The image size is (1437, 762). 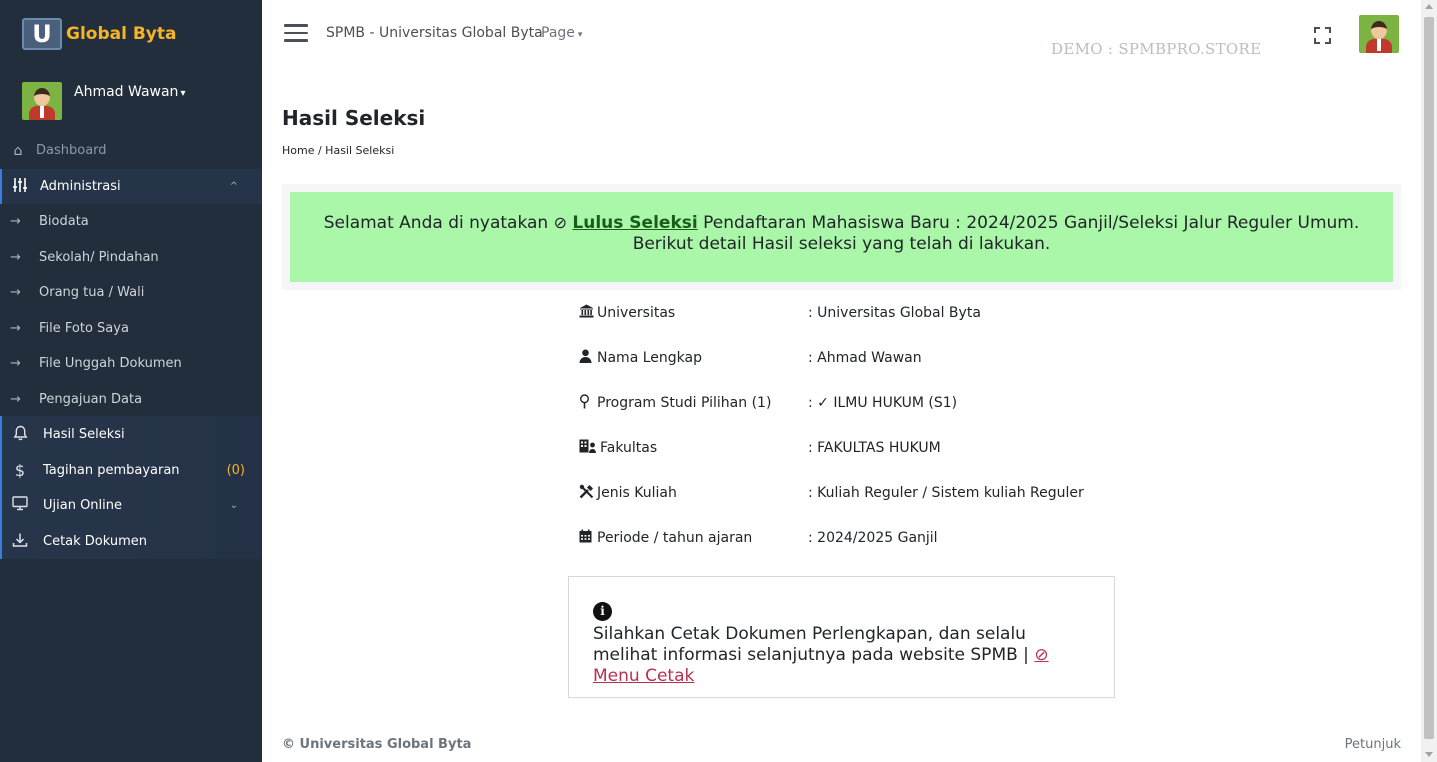 What do you see at coordinates (637, 493) in the screenshot?
I see `detail-label: Jenis Kuliah` at bounding box center [637, 493].